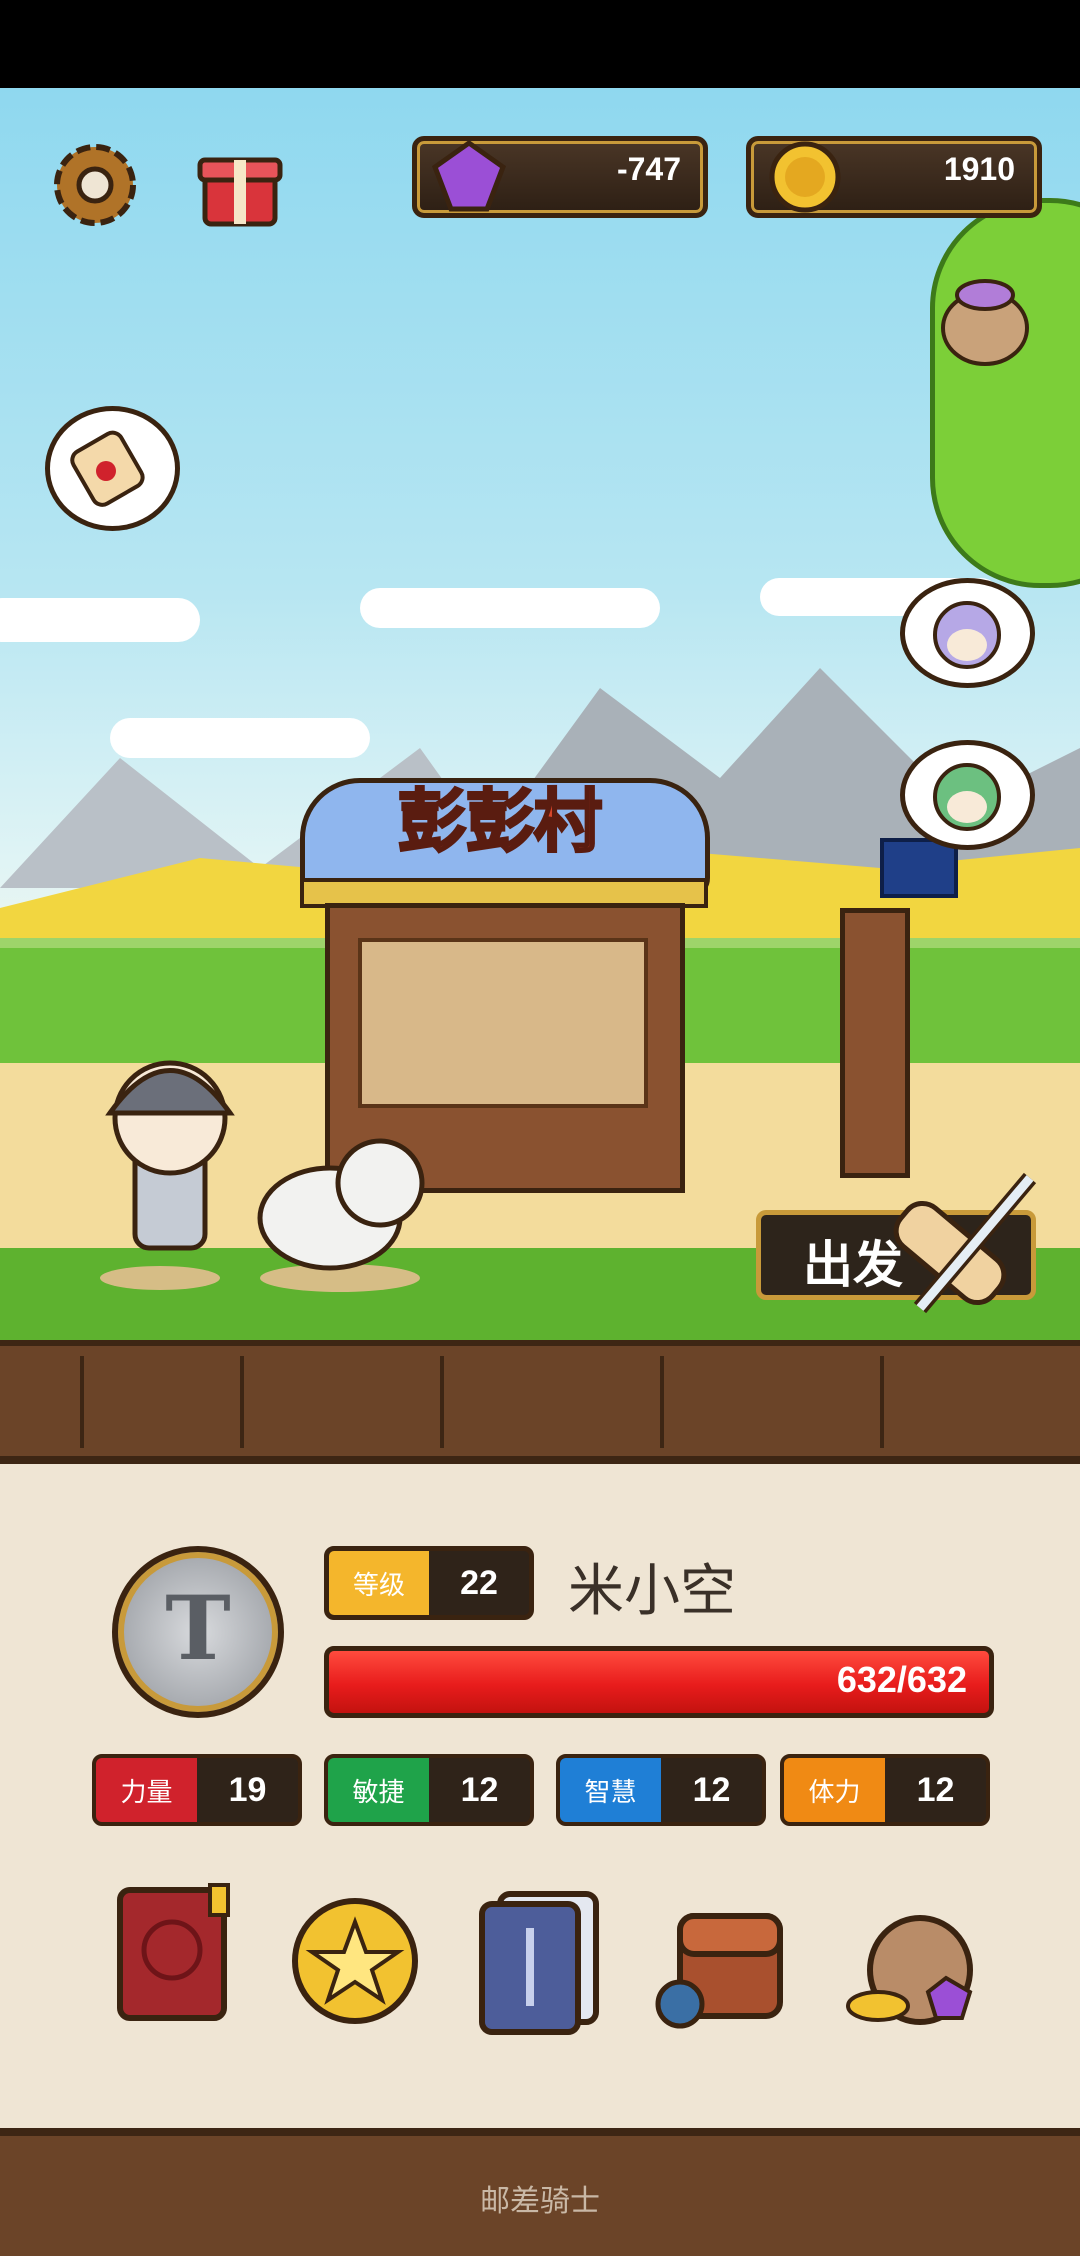  I want to click on npc-purple-hair-icon, so click(967, 635).